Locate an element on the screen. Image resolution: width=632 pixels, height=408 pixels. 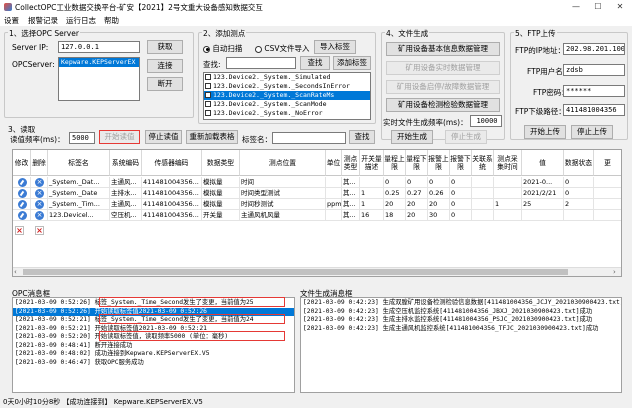
start-generate-button: 开始生成 is located at coordinates (412, 137).